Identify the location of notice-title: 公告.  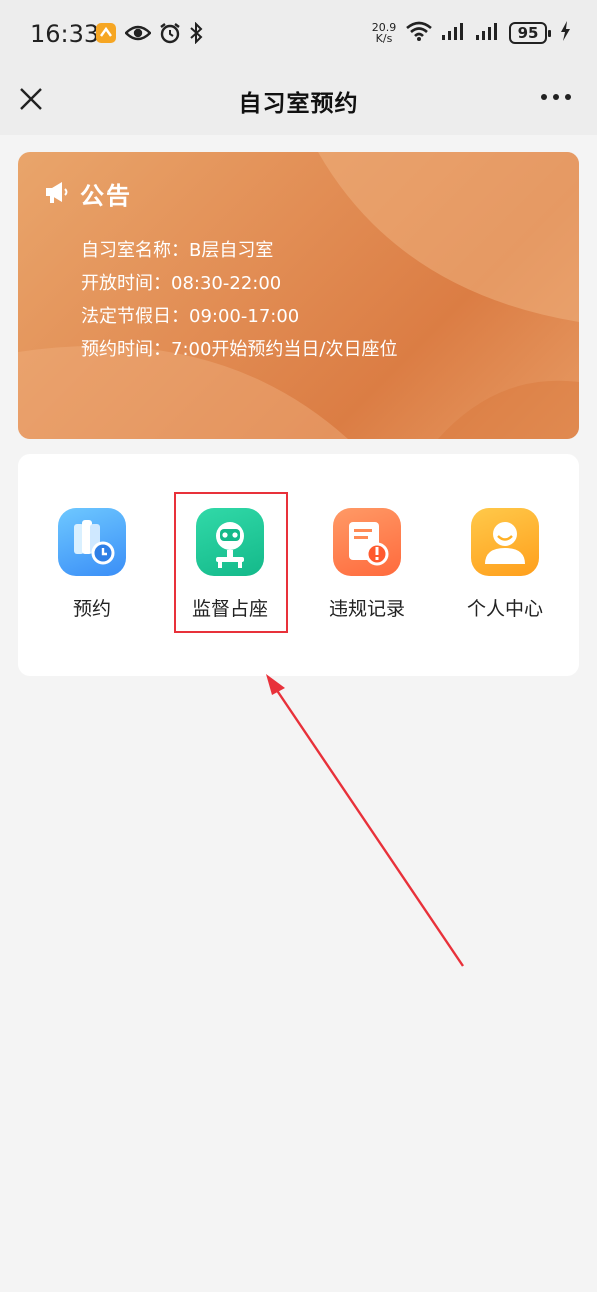
(106, 196).